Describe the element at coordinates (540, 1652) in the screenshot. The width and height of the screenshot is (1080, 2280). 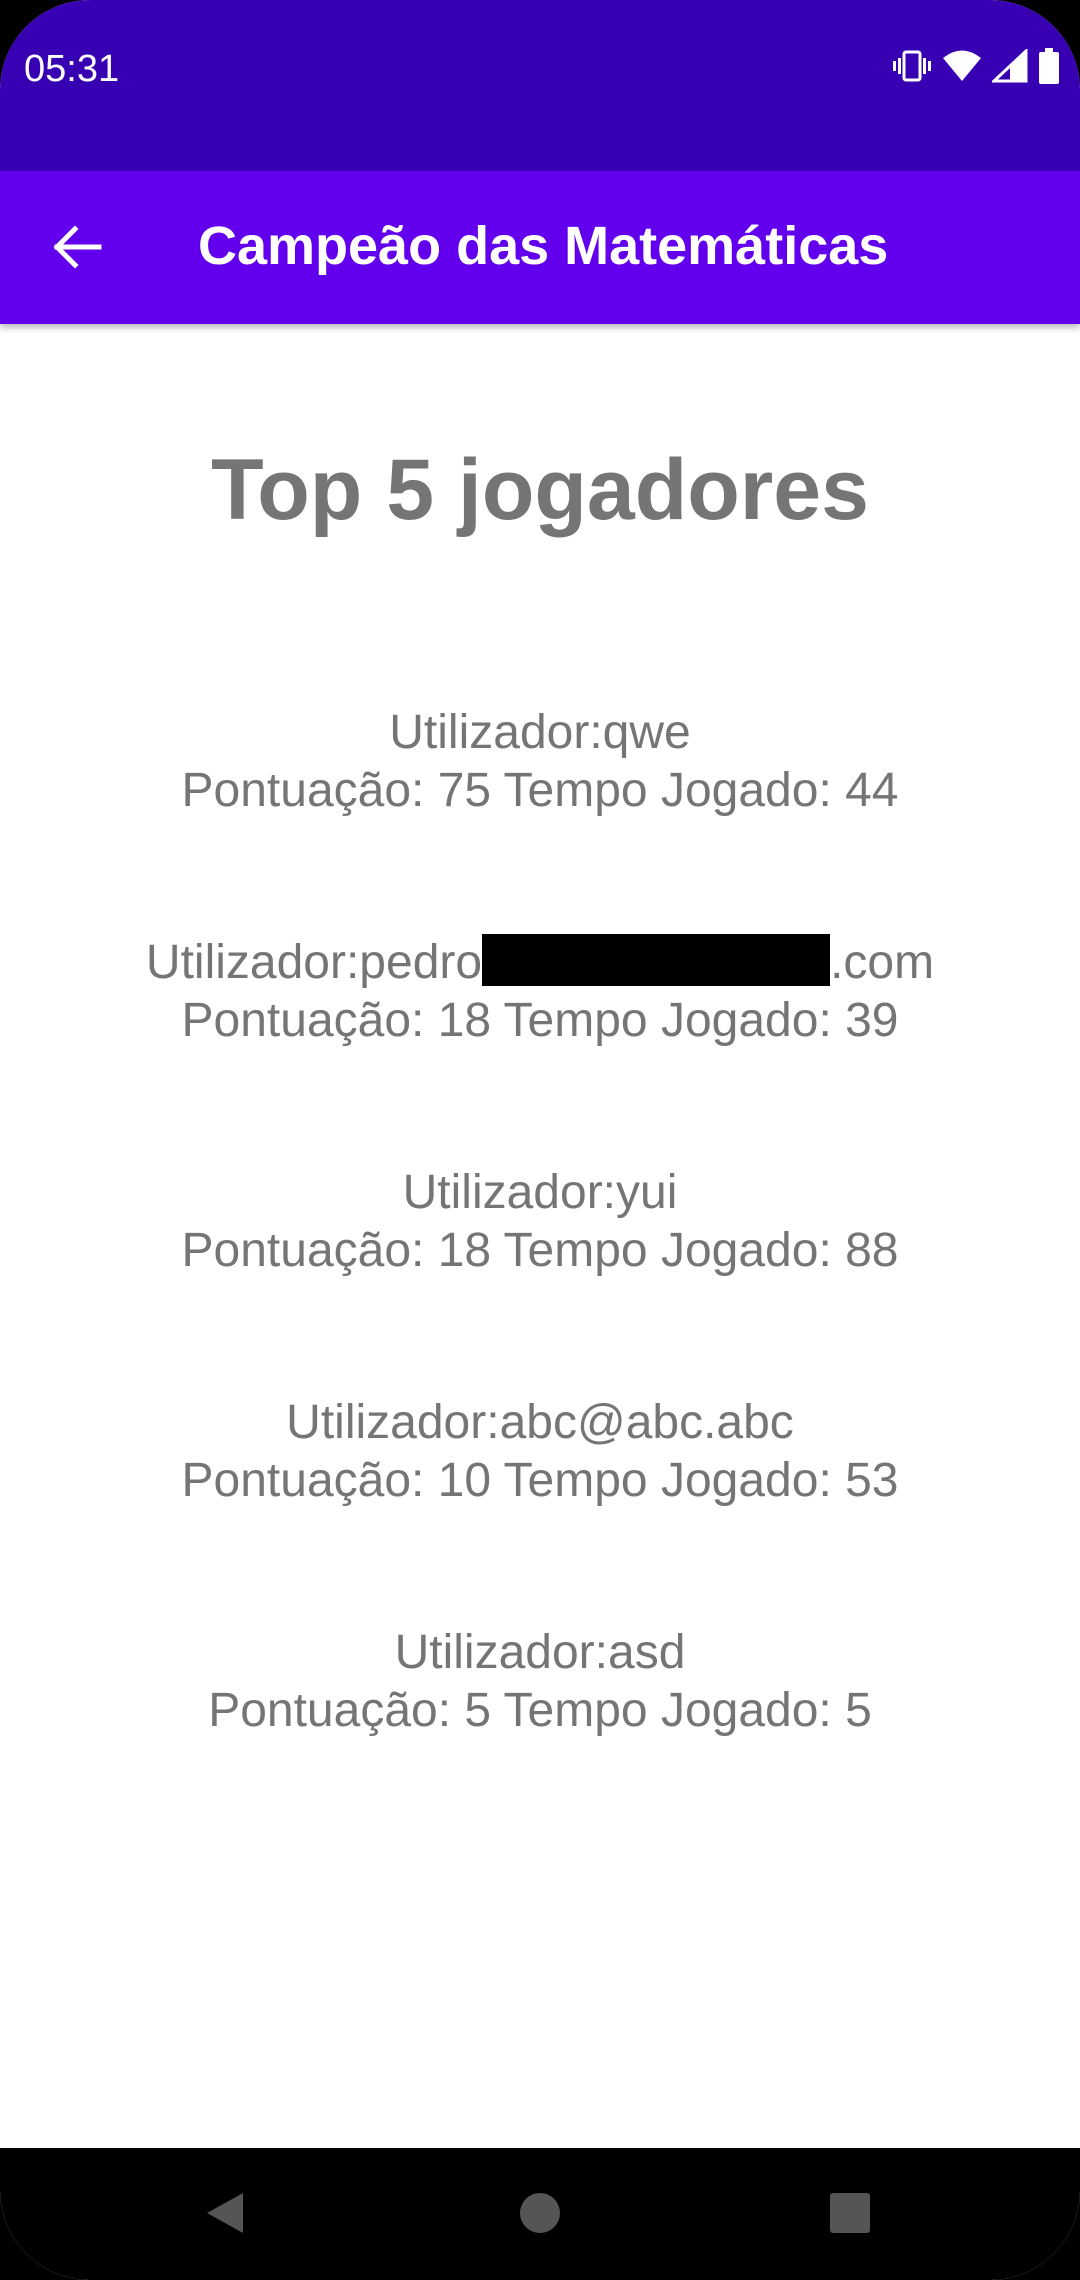
I see `player-user: Utilizador:asd` at that location.